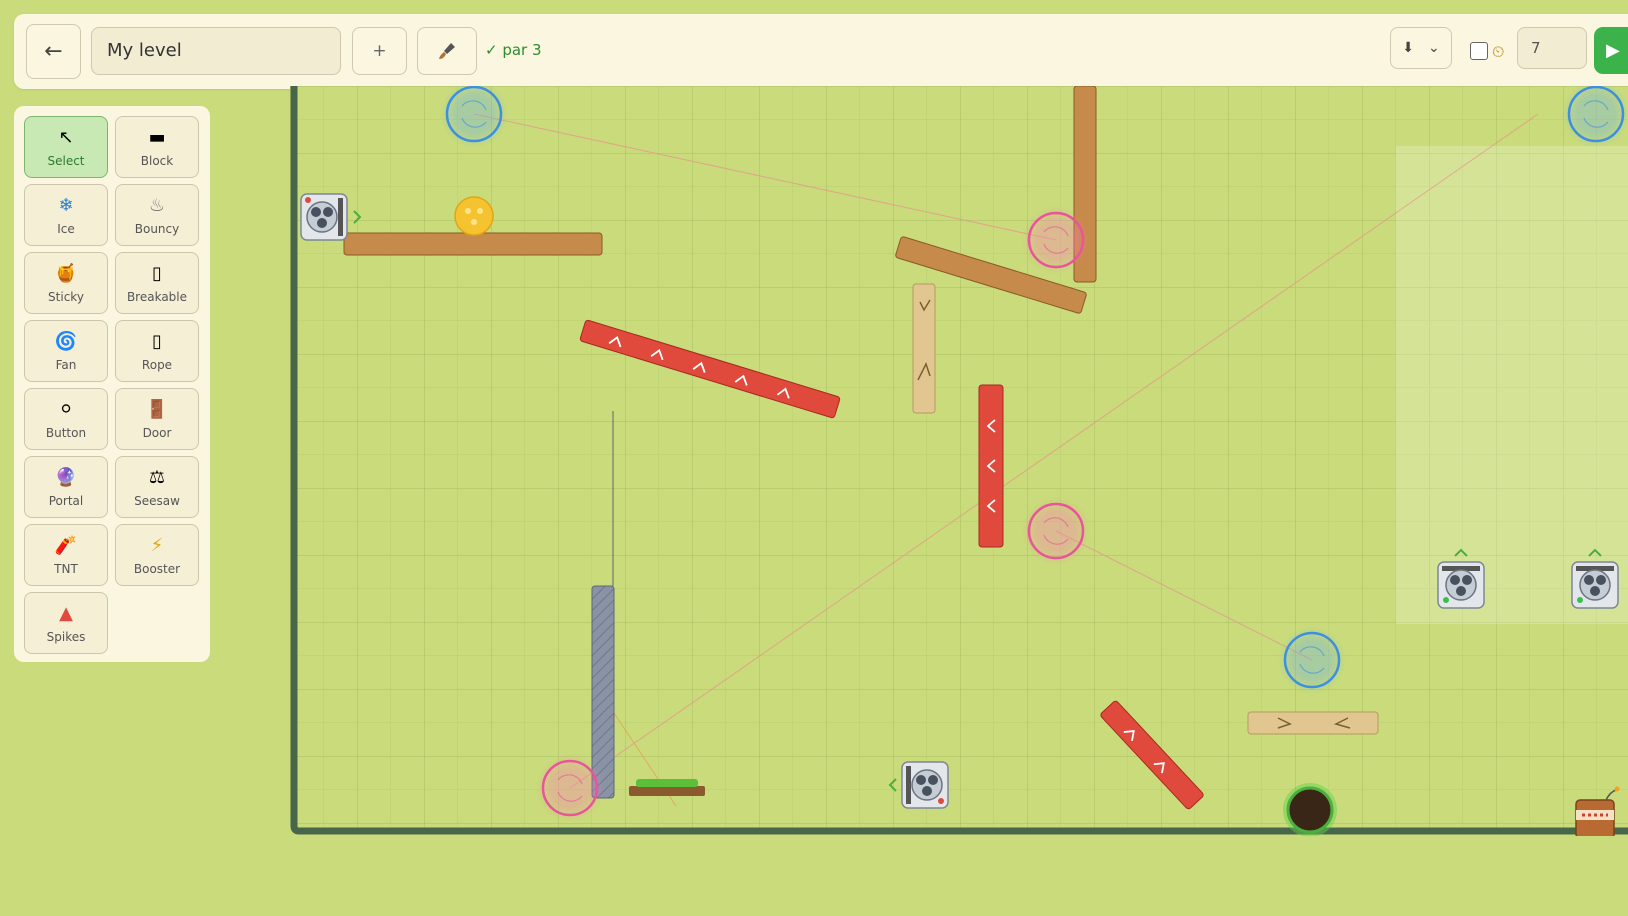 This screenshot has height=916, width=1628. I want to click on tool-fan: 🌀 Fan, so click(66, 351).